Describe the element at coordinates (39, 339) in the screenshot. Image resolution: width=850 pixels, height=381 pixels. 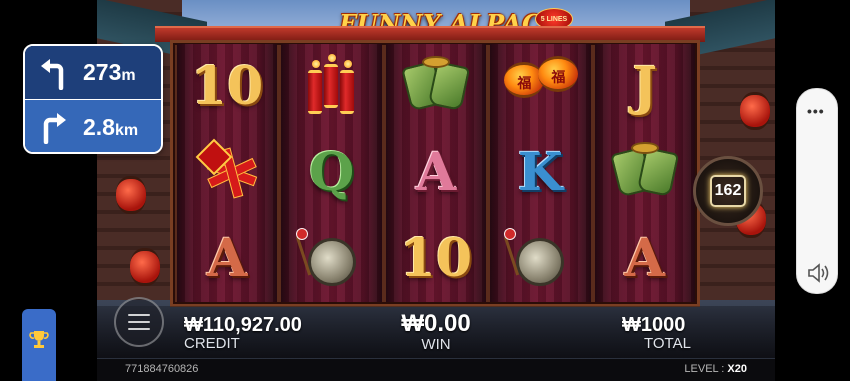
I see `trophy-icon` at that location.